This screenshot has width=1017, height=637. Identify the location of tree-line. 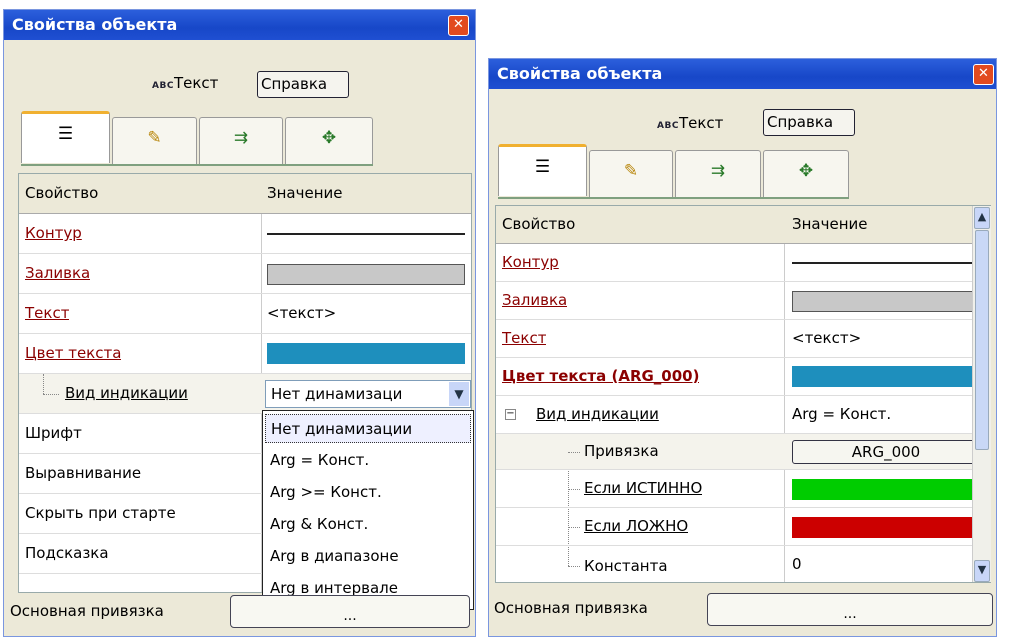
(43, 384).